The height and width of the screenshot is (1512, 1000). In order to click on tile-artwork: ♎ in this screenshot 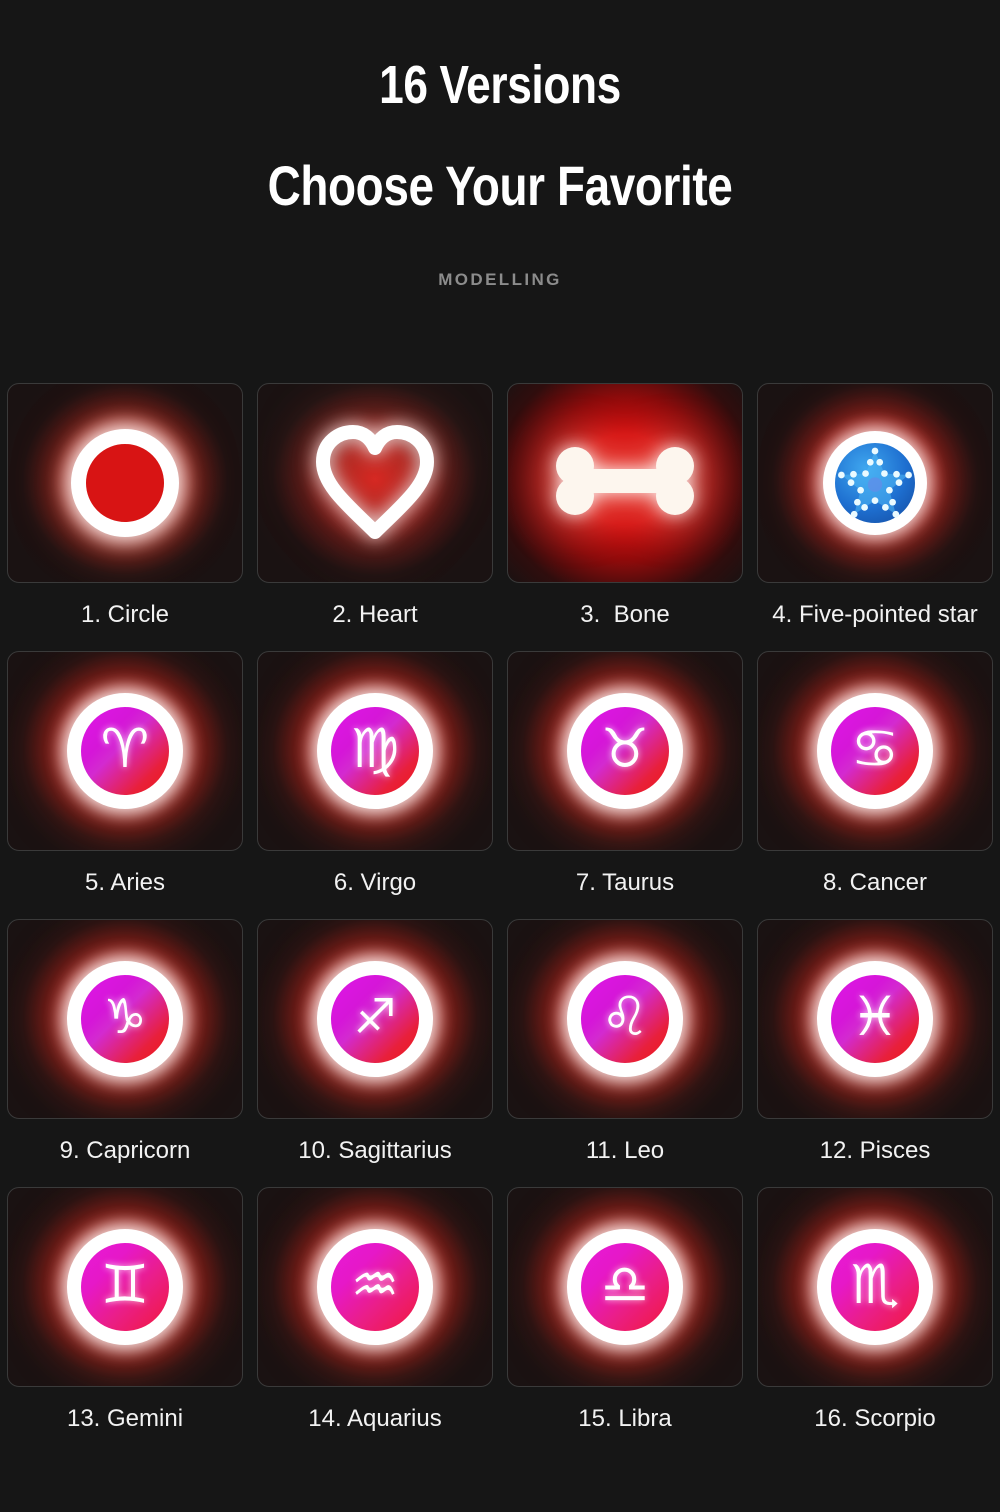, I will do `click(625, 1287)`.